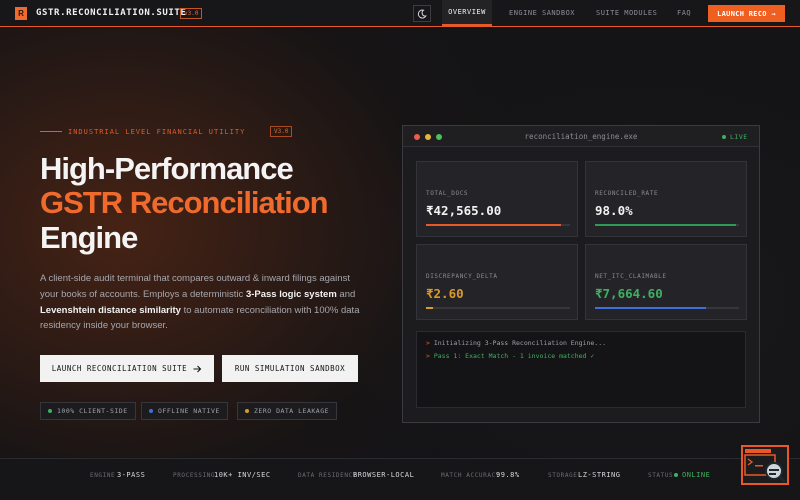 The height and width of the screenshot is (500, 800). I want to click on live-status: LIVE, so click(735, 137).